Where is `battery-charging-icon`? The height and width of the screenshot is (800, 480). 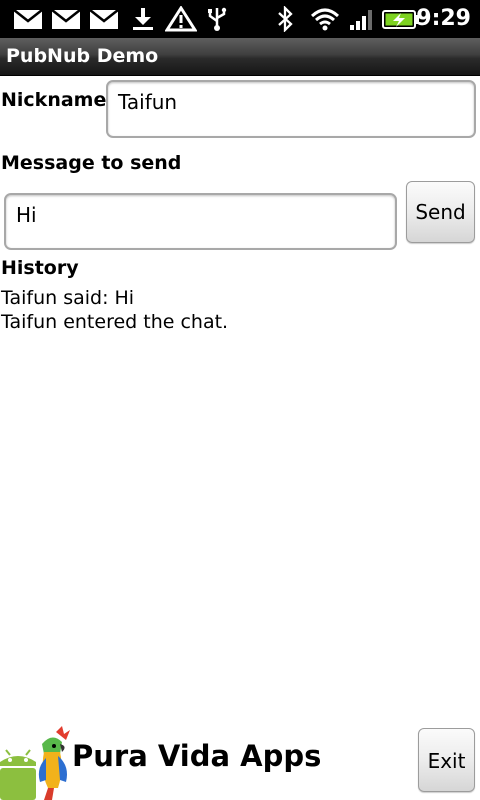 battery-charging-icon is located at coordinates (400, 19).